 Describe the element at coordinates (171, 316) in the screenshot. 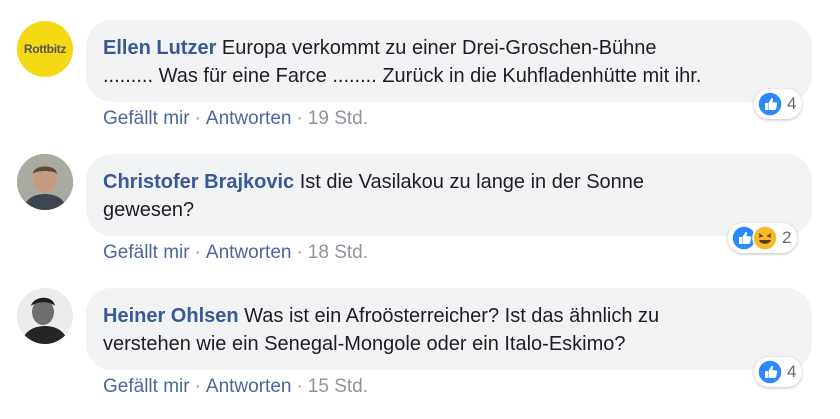

I see `author-name: Heiner Ohlsen` at that location.